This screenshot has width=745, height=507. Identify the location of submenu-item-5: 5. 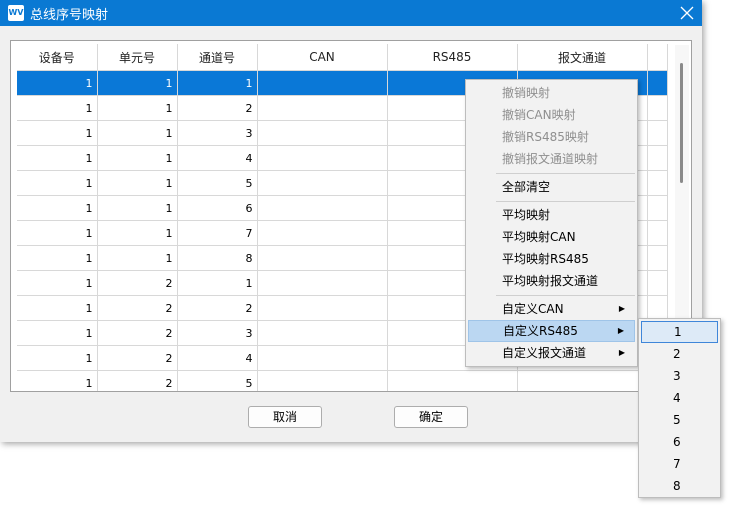
(679, 420).